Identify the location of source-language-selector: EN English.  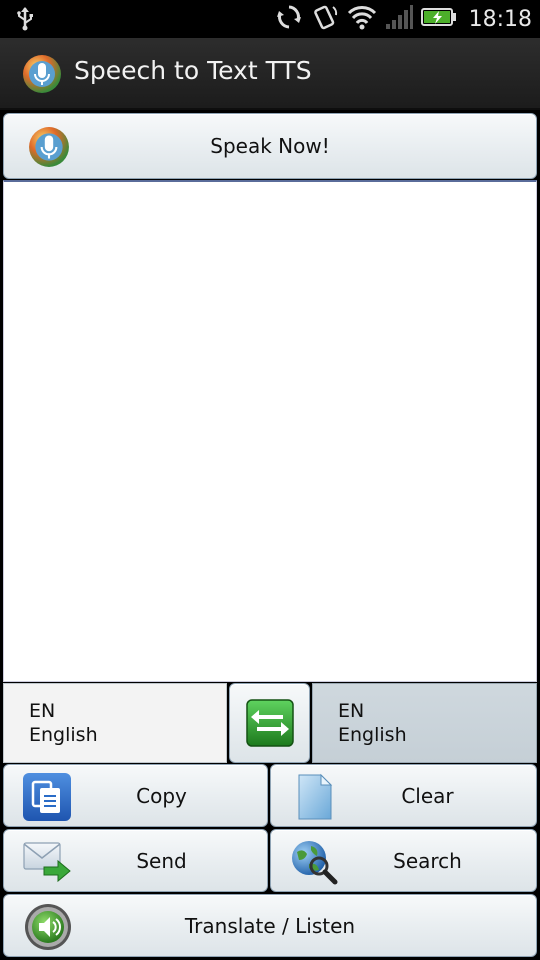
(115, 723).